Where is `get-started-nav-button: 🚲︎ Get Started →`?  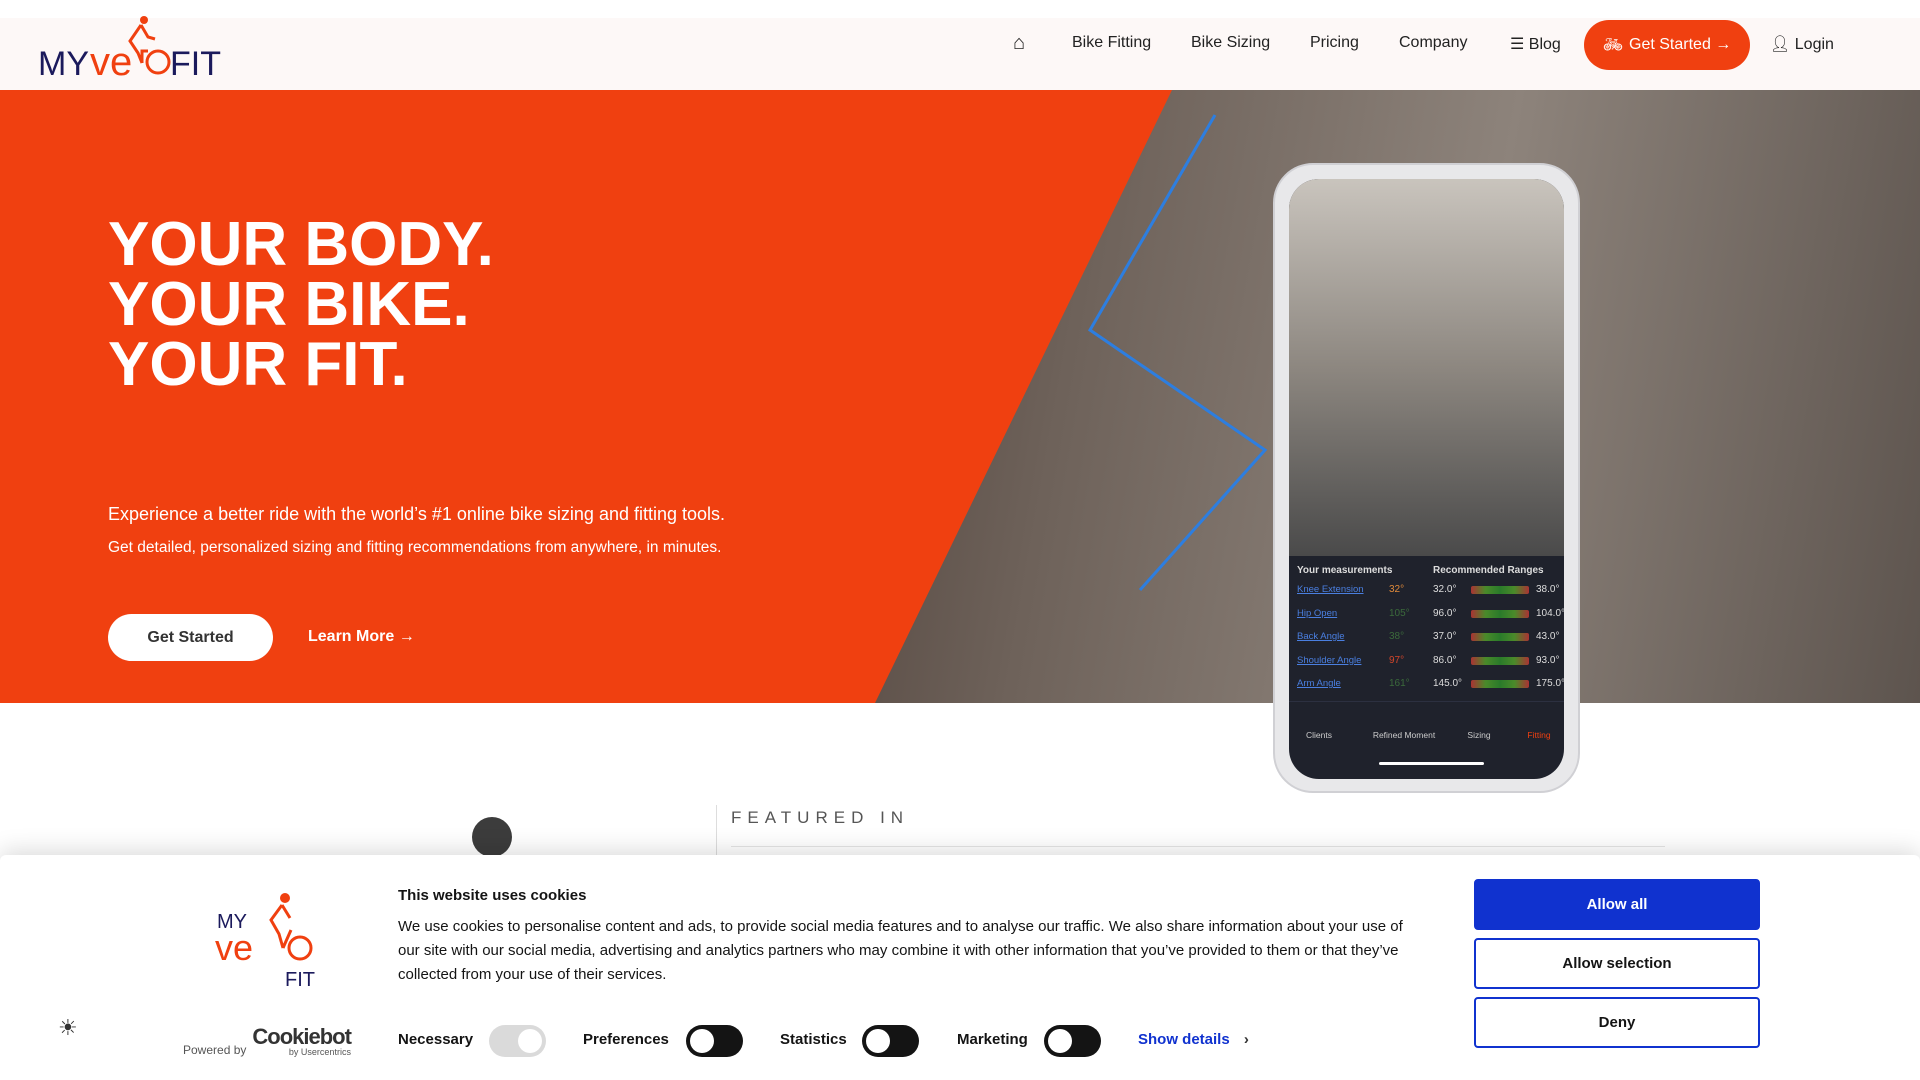 get-started-nav-button: 🚲︎ Get Started → is located at coordinates (1667, 45).